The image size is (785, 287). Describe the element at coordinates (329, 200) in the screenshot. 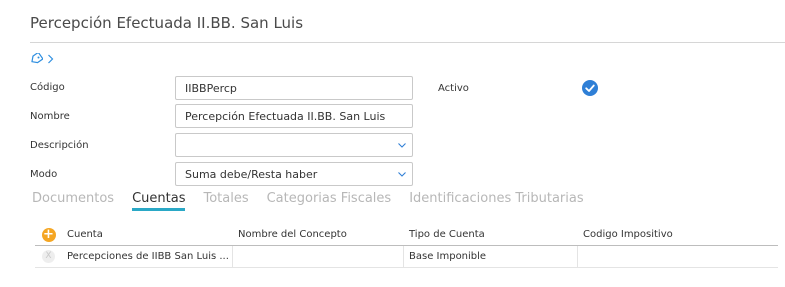

I see `tab-categorias-fiscales: Categorias Fiscales` at that location.